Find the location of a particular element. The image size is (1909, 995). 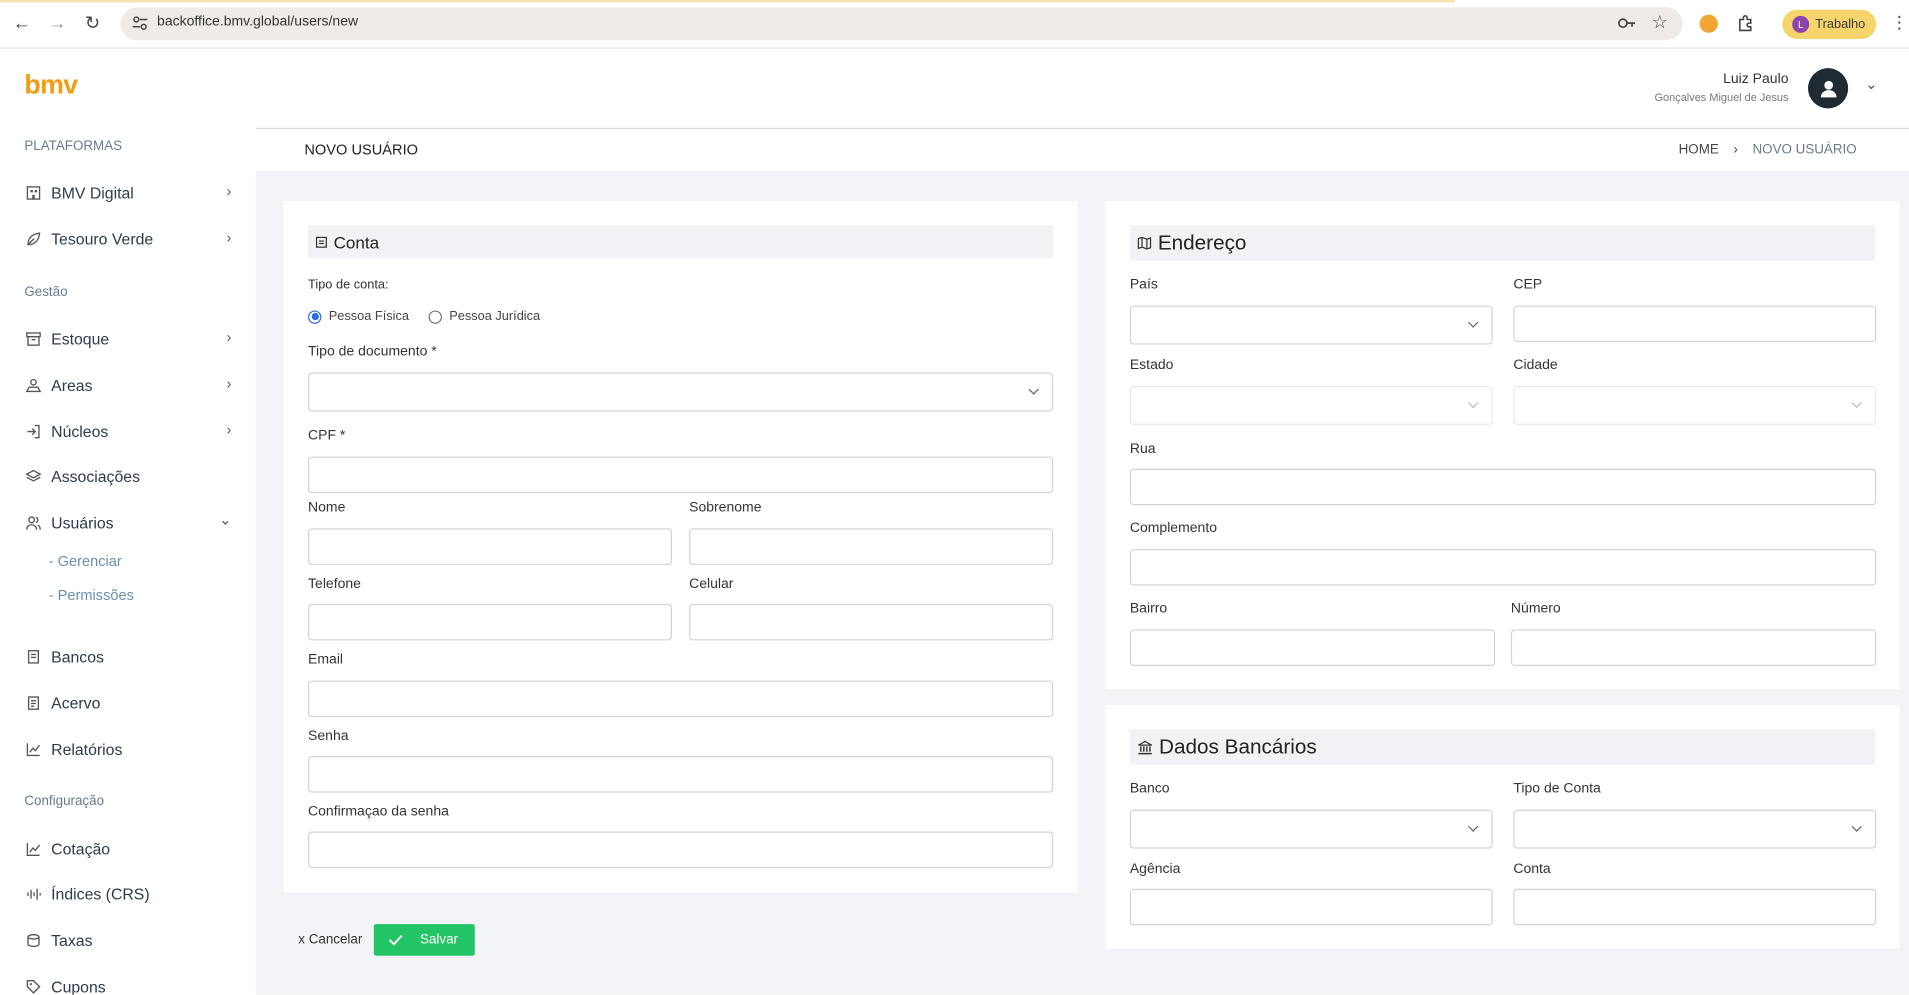

bairro-input is located at coordinates (1312, 647).